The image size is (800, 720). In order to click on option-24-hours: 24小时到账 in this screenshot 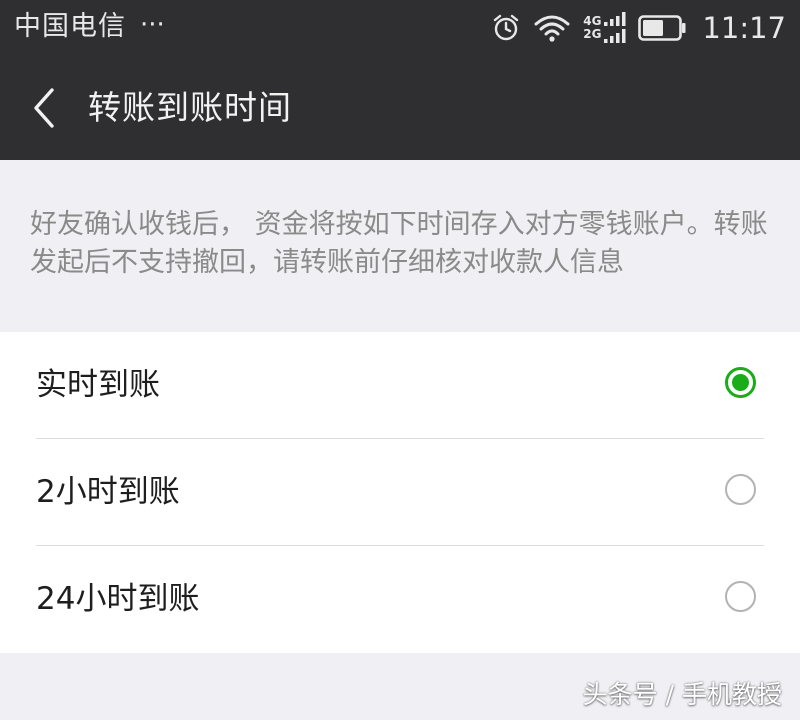, I will do `click(400, 599)`.